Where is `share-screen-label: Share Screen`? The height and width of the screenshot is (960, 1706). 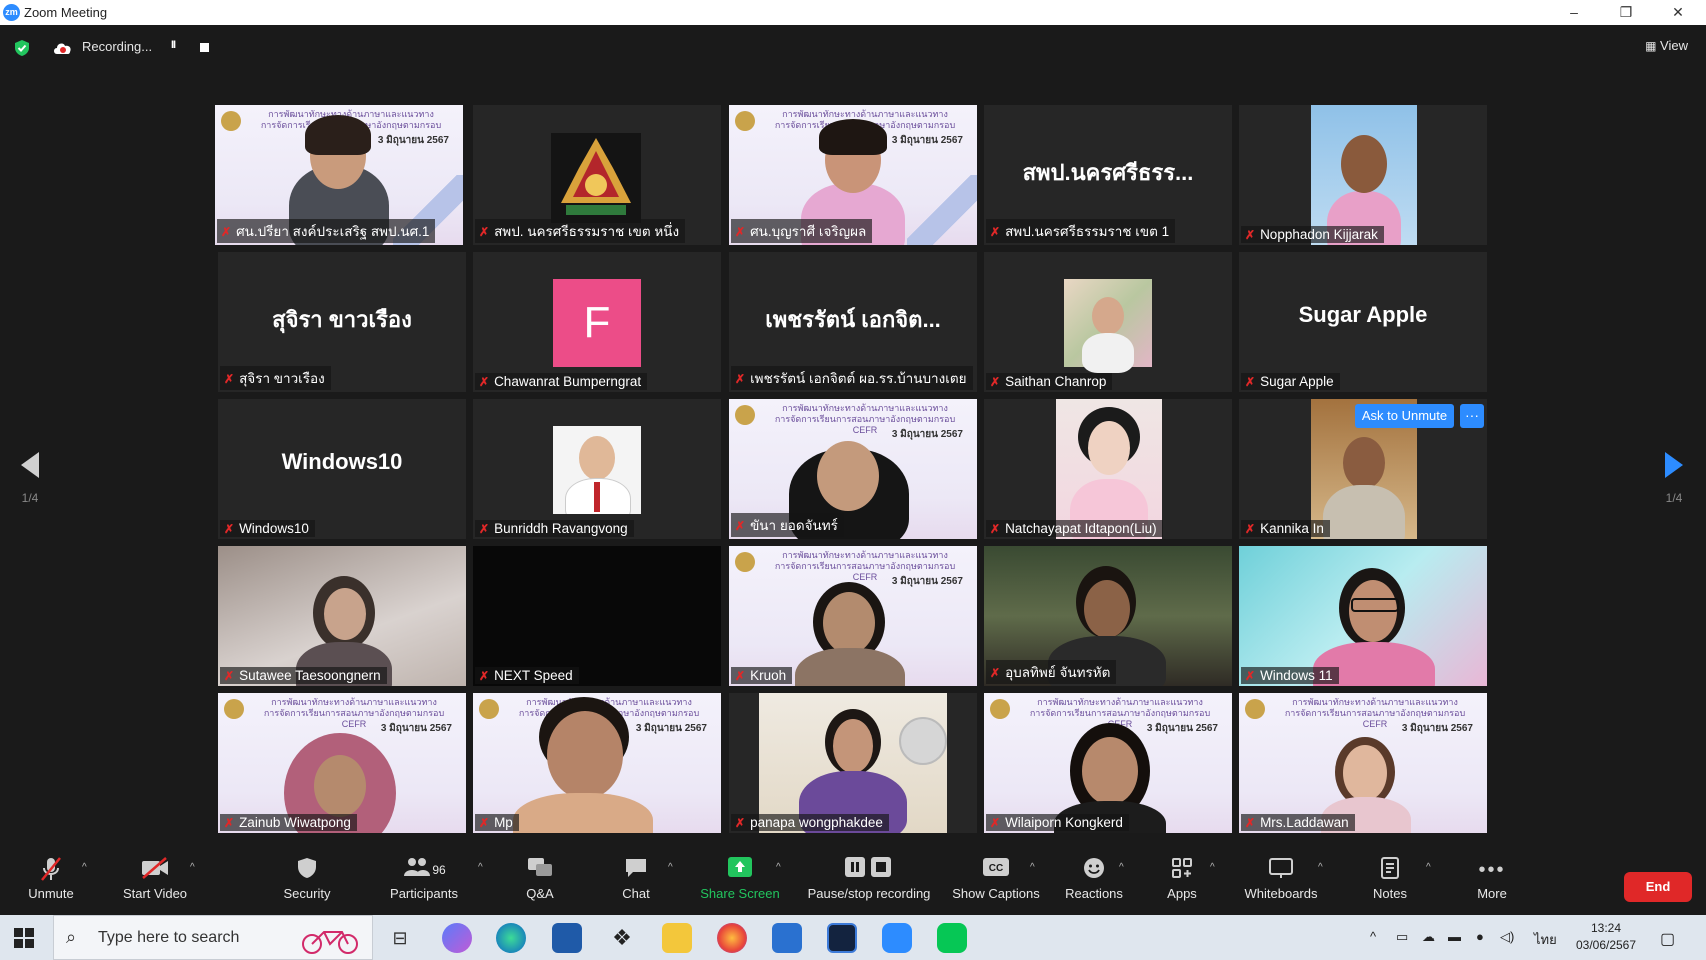
share-screen-label: Share Screen is located at coordinates (740, 893).